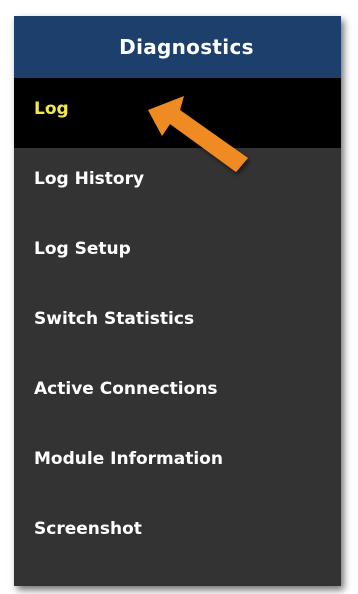 The image size is (358, 594). I want to click on panel-header: Diagnostics, so click(177, 47).